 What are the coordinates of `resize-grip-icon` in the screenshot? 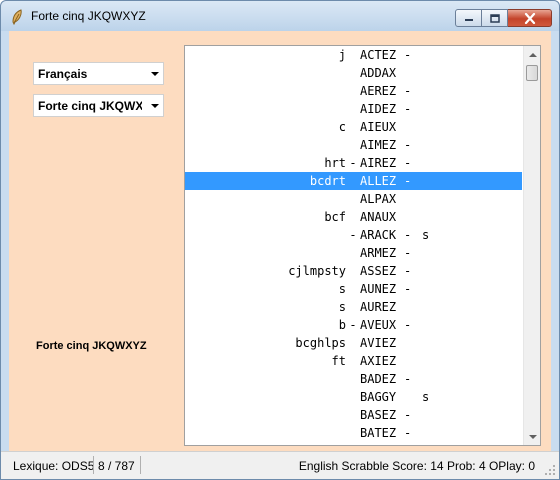 It's located at (550, 470).